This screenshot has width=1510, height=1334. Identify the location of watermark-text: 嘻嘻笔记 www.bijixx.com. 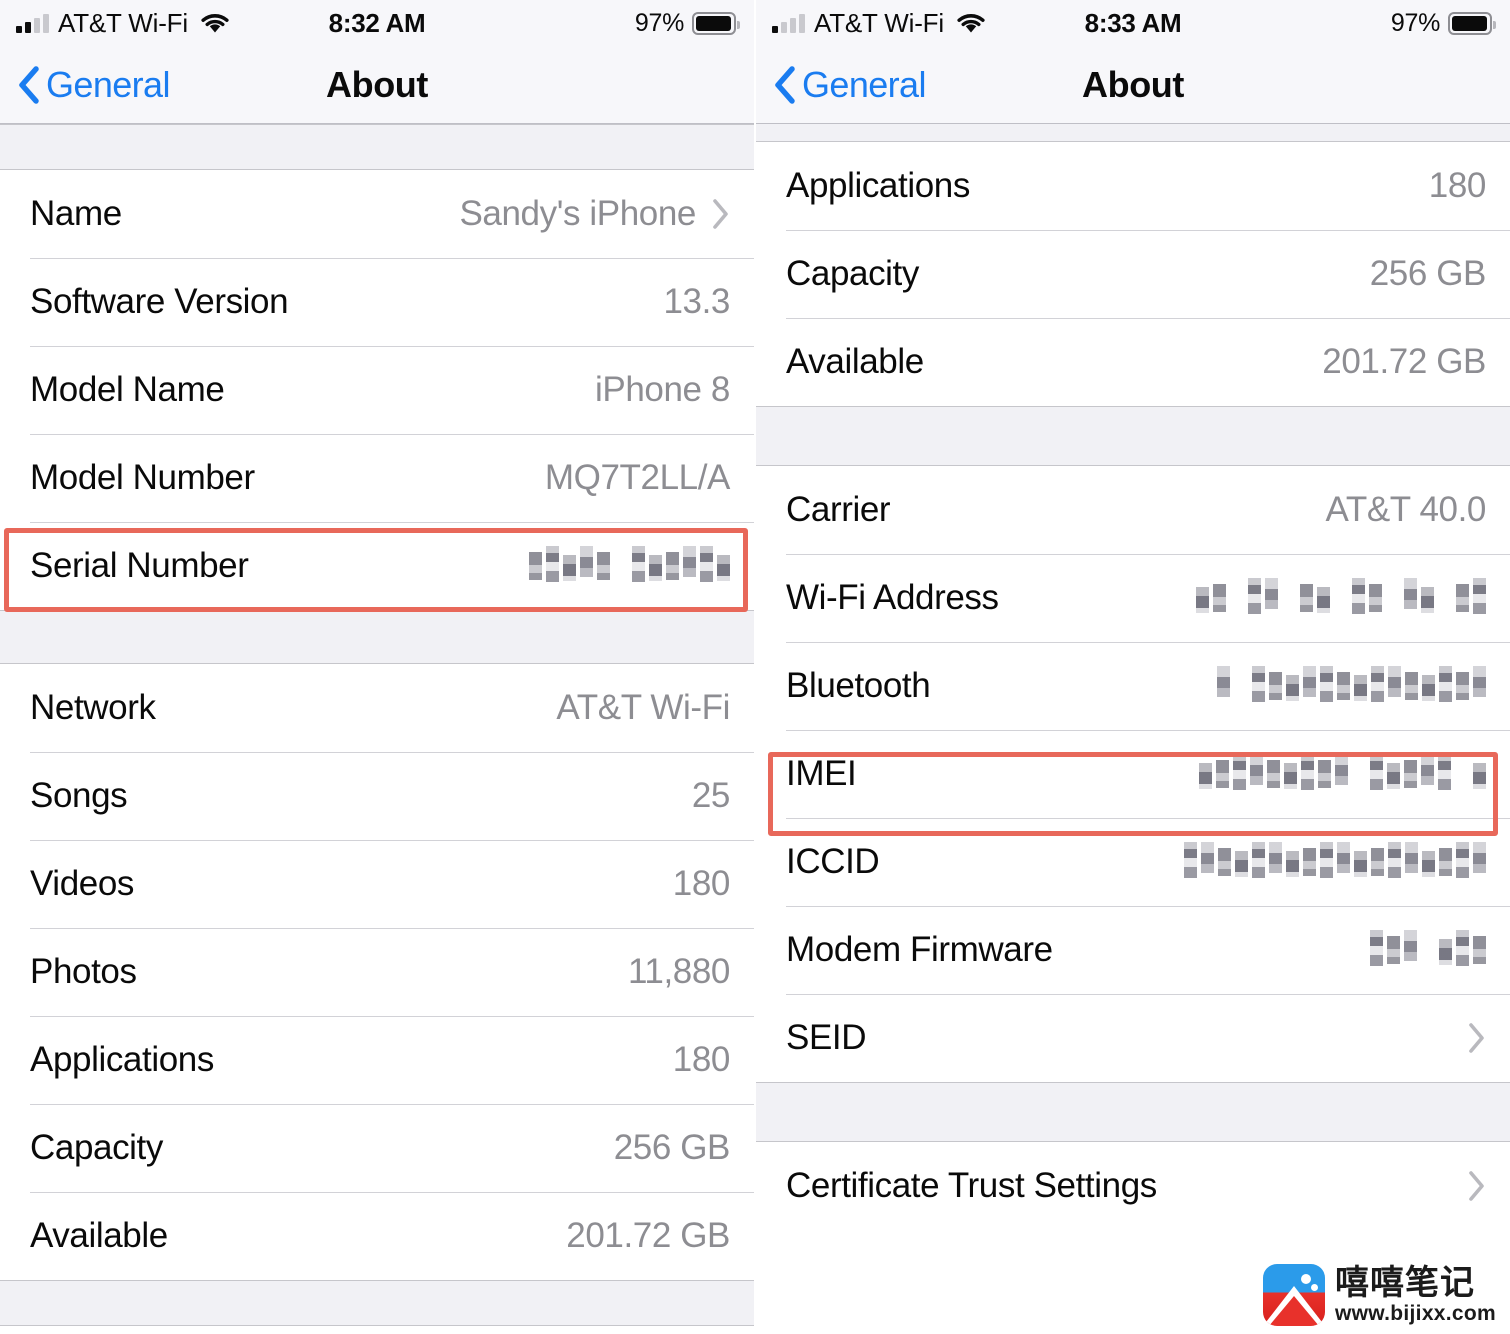
(1415, 1295).